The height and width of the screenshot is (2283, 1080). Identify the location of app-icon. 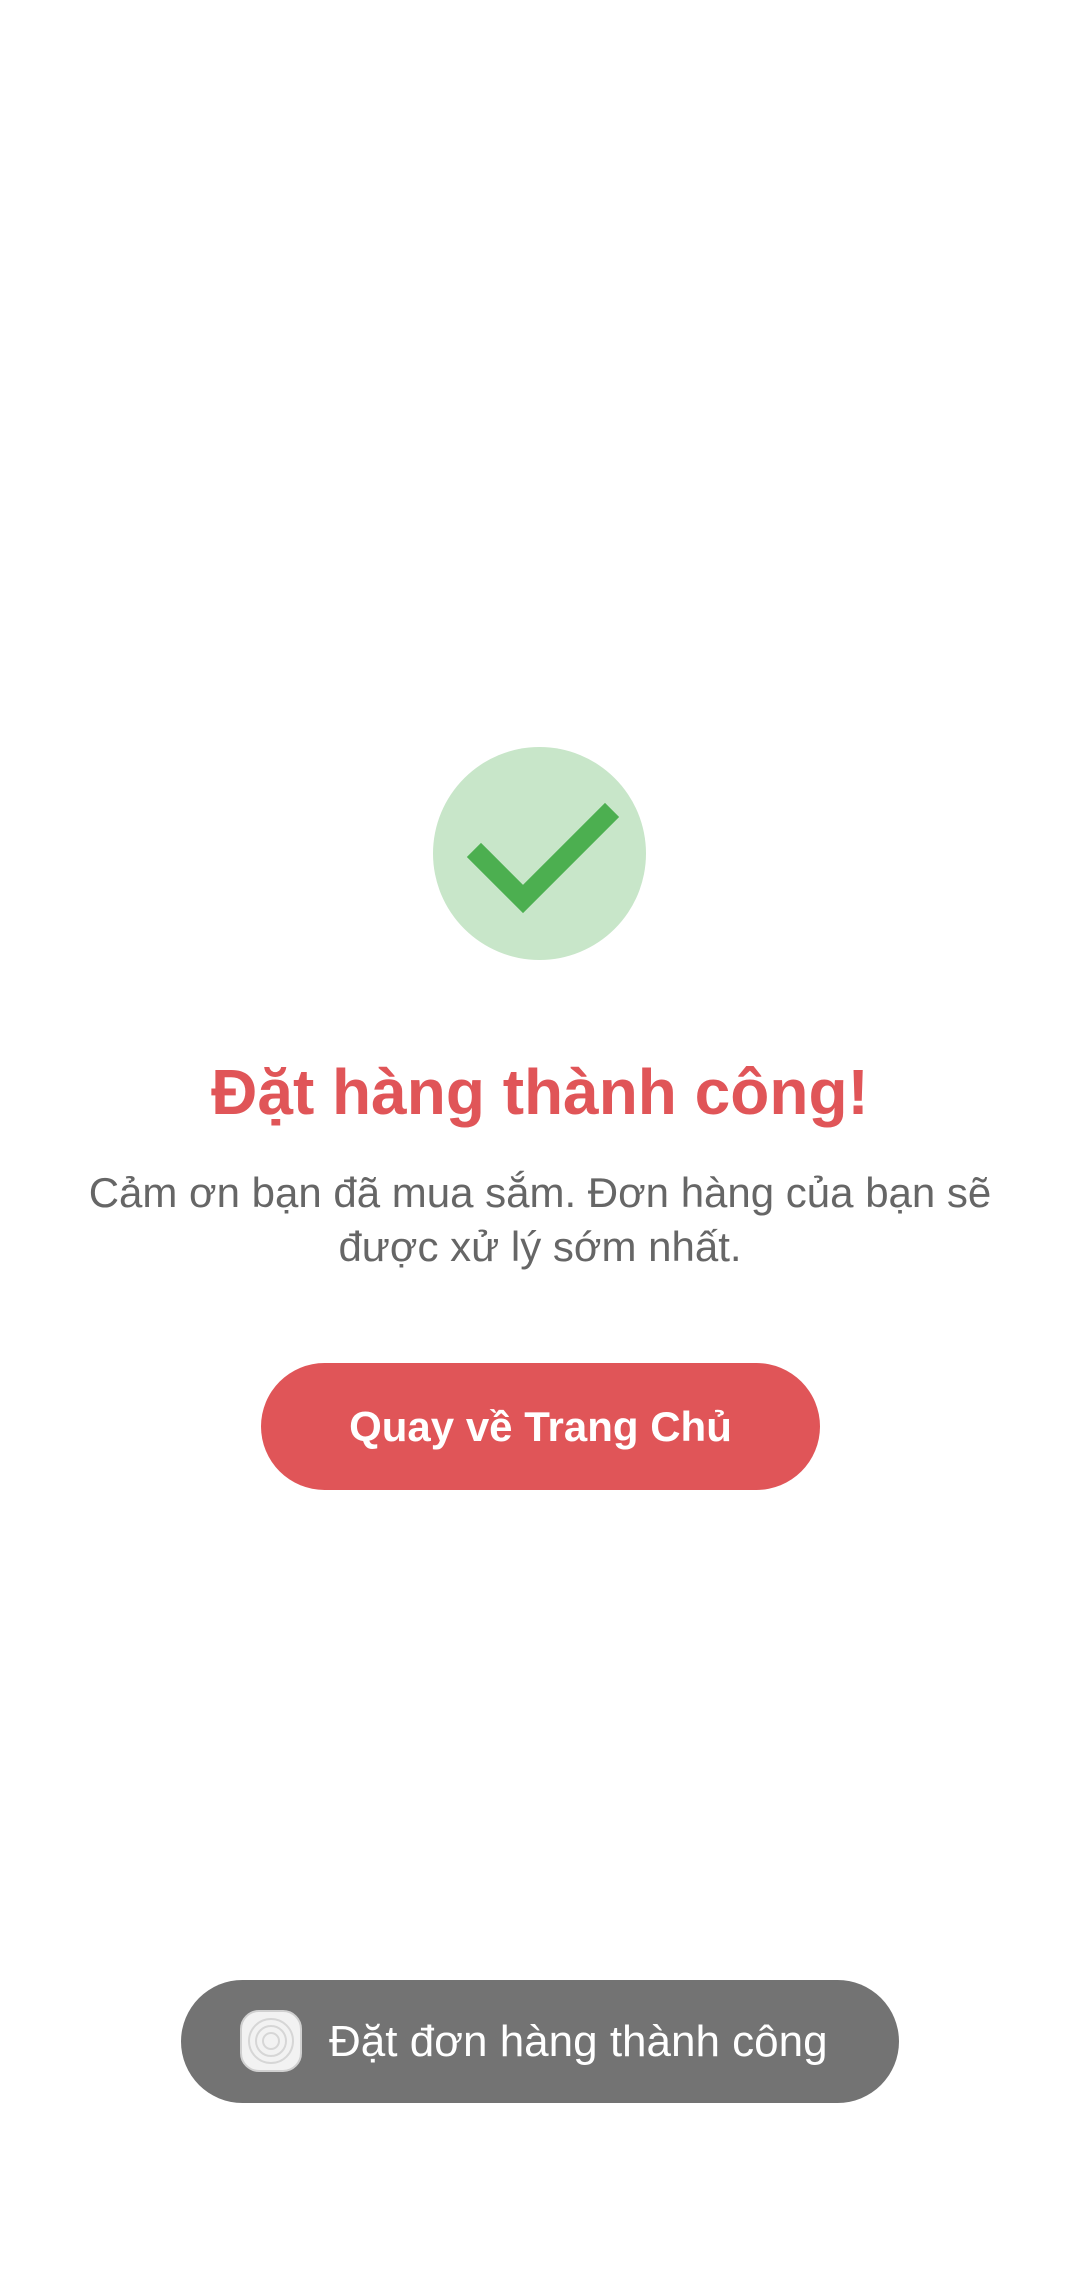
(271, 2041).